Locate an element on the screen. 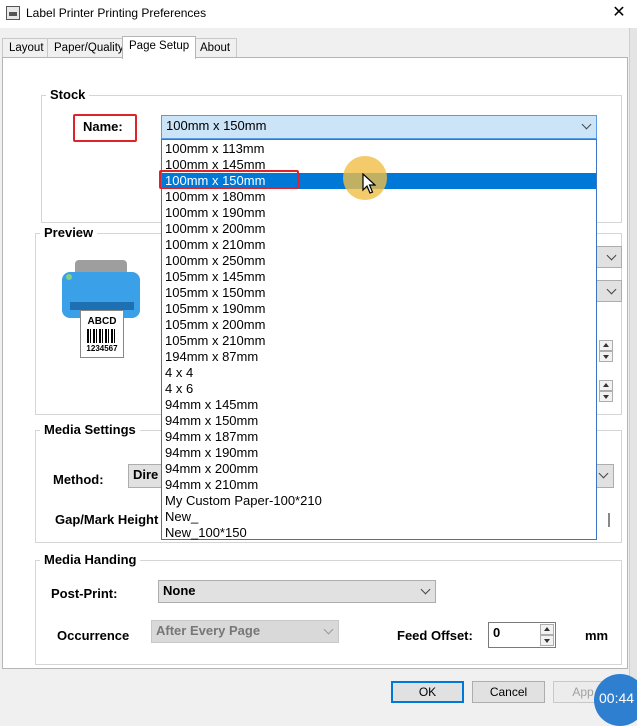 This screenshot has height=726, width=637. gap-mark-height-label: Gap/Mark Height is located at coordinates (107, 519).